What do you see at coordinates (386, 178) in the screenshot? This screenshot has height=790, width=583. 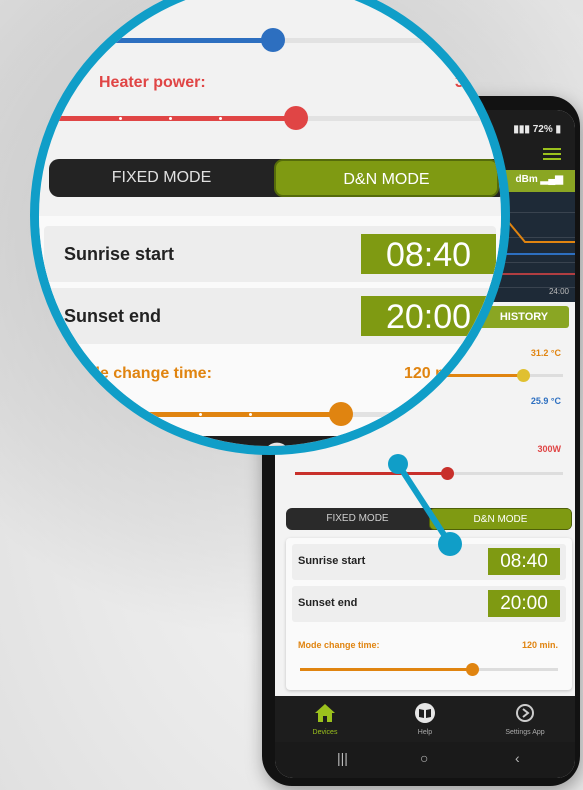 I see `zoom-dn-mode-option: D&N MODE` at bounding box center [386, 178].